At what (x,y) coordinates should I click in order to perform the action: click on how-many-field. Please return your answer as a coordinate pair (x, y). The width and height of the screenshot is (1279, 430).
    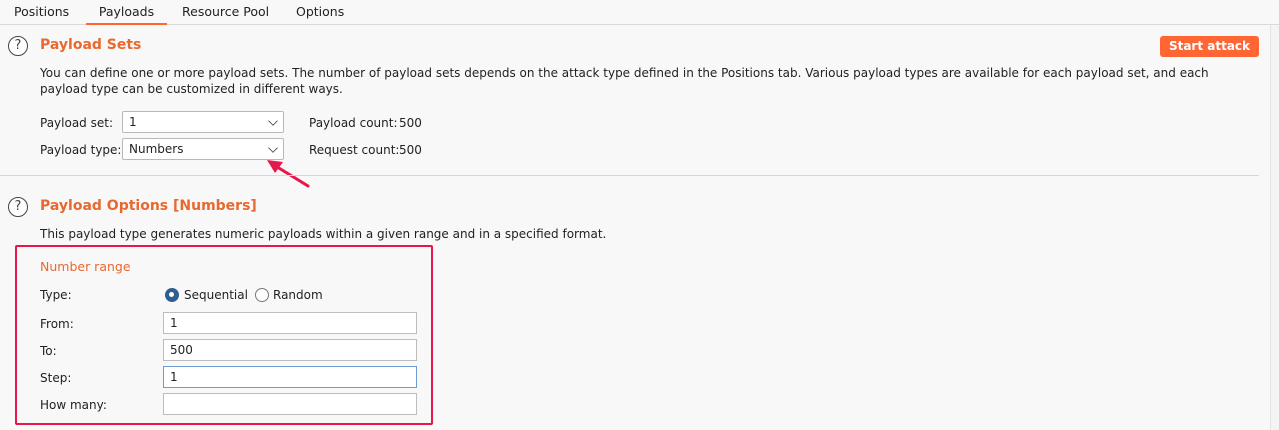
    Looking at the image, I should click on (290, 404).